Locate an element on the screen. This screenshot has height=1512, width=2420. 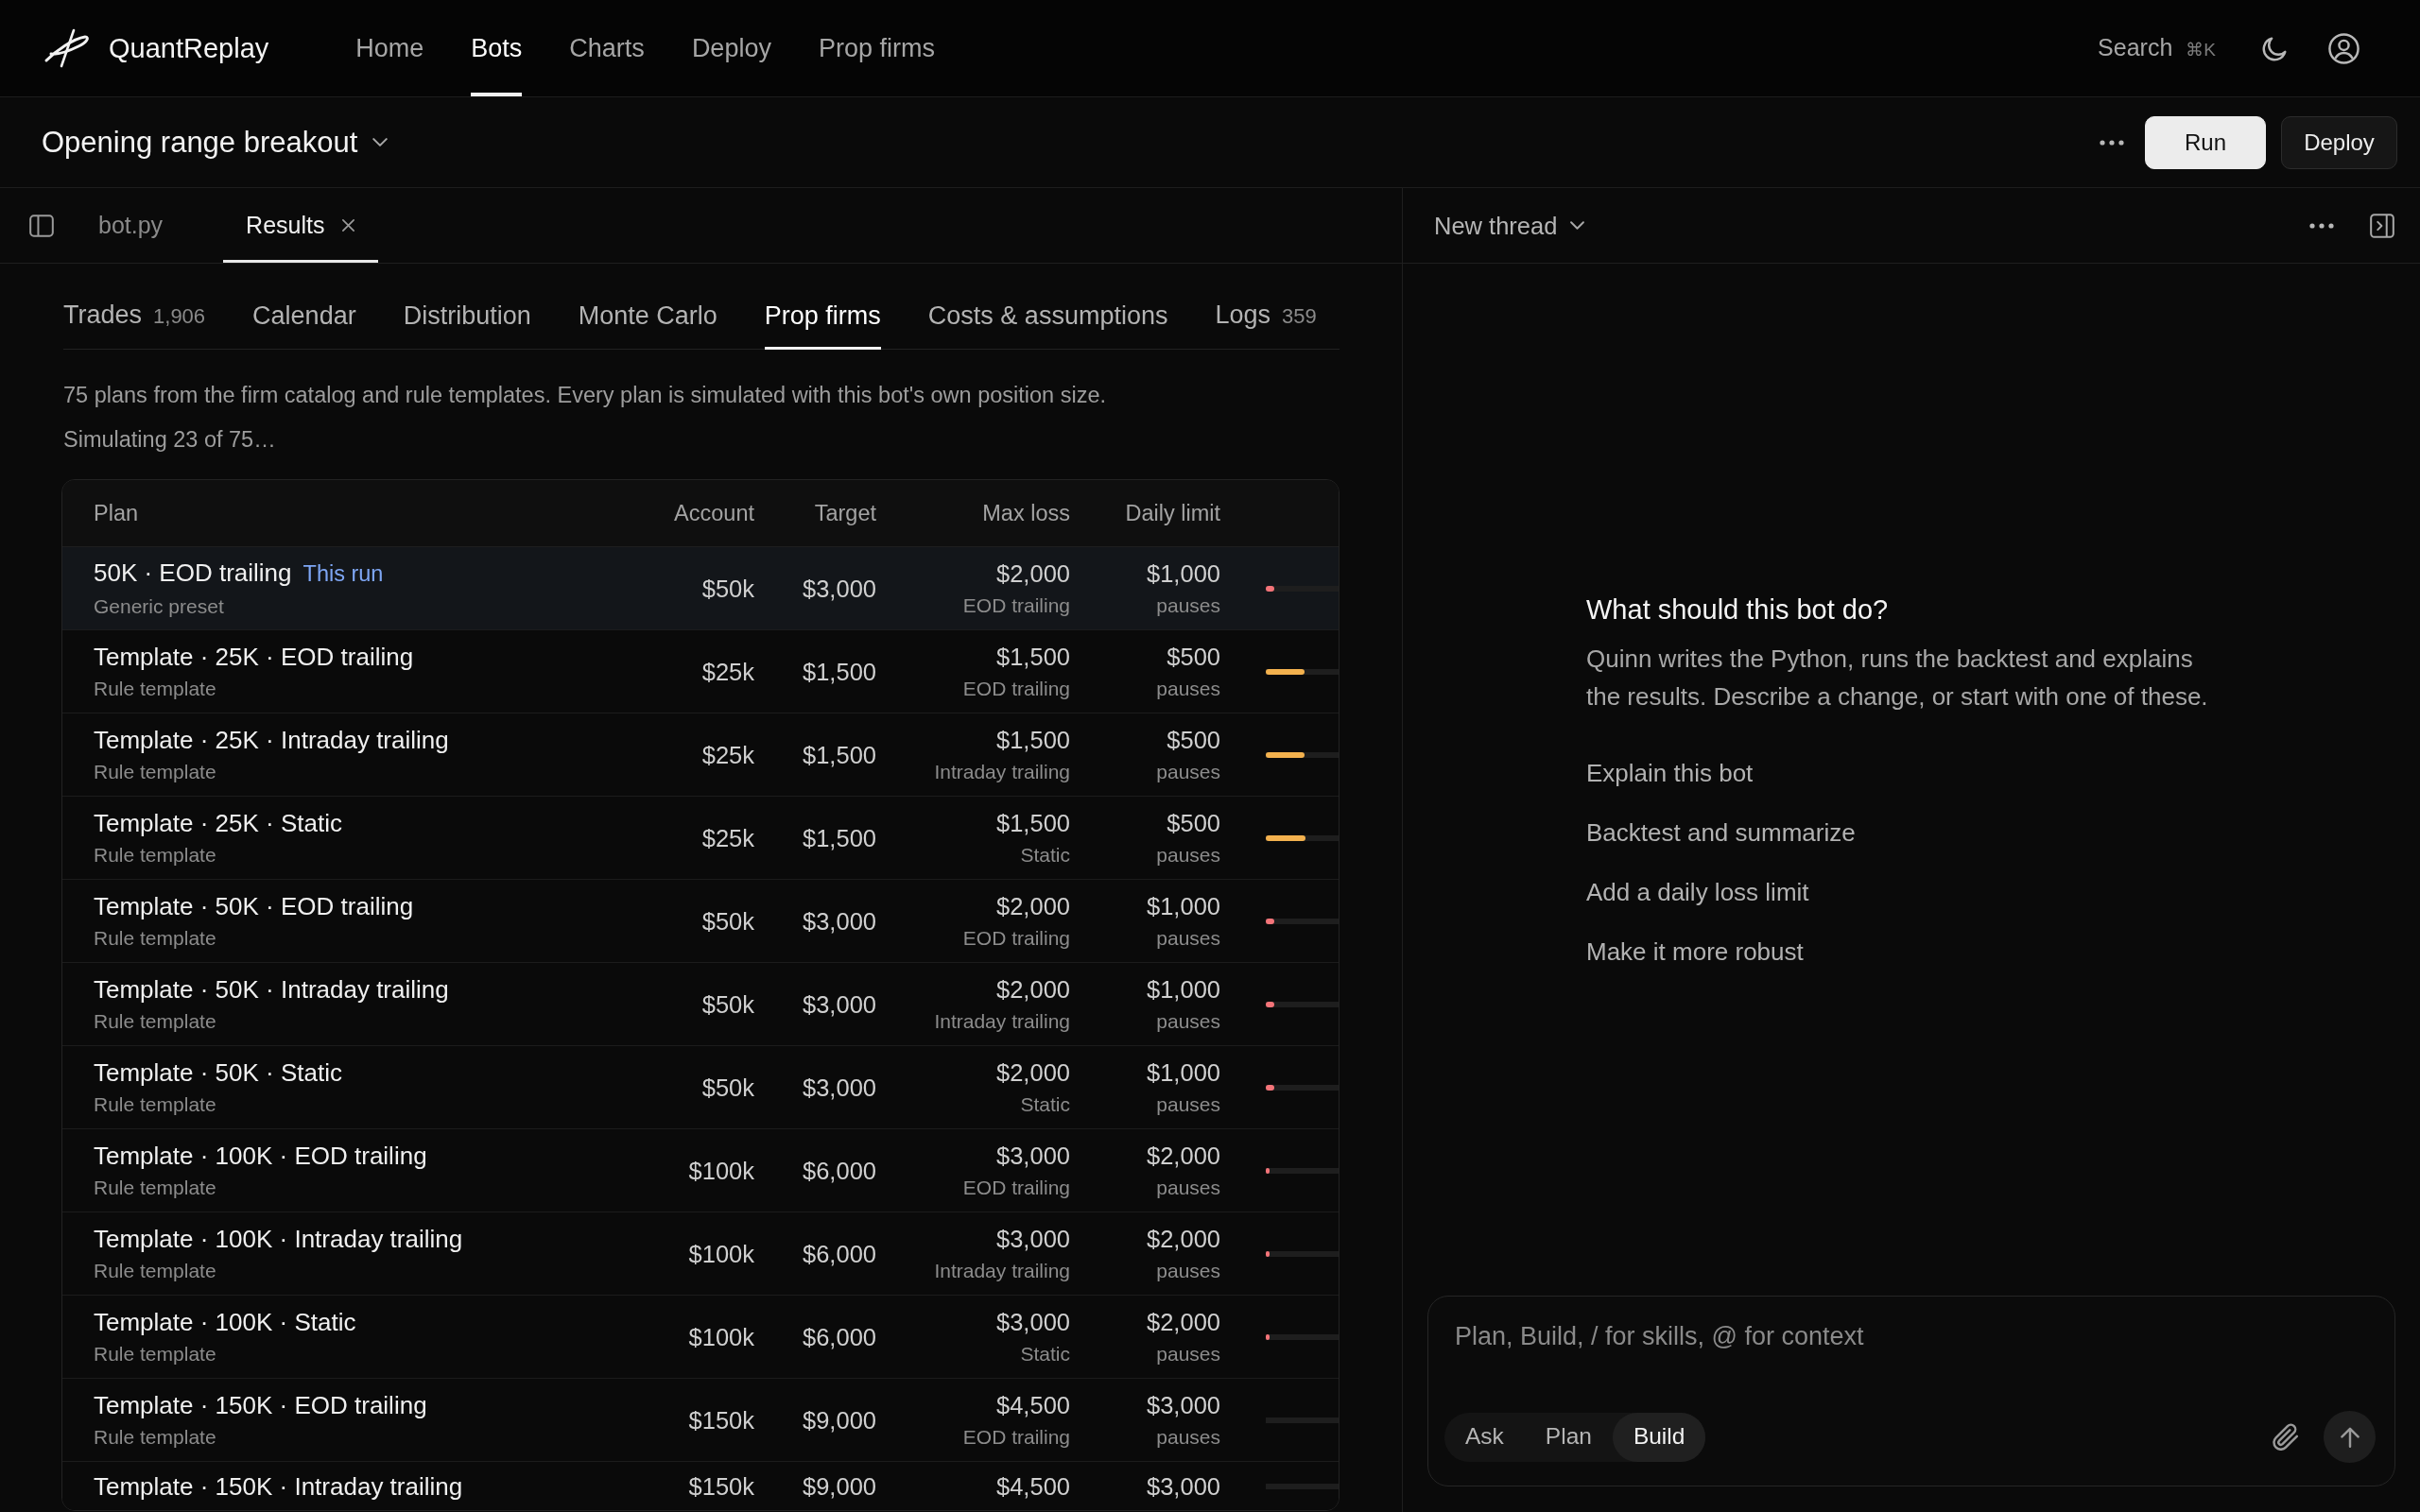
mode-tab: Build is located at coordinates (1659, 1437).